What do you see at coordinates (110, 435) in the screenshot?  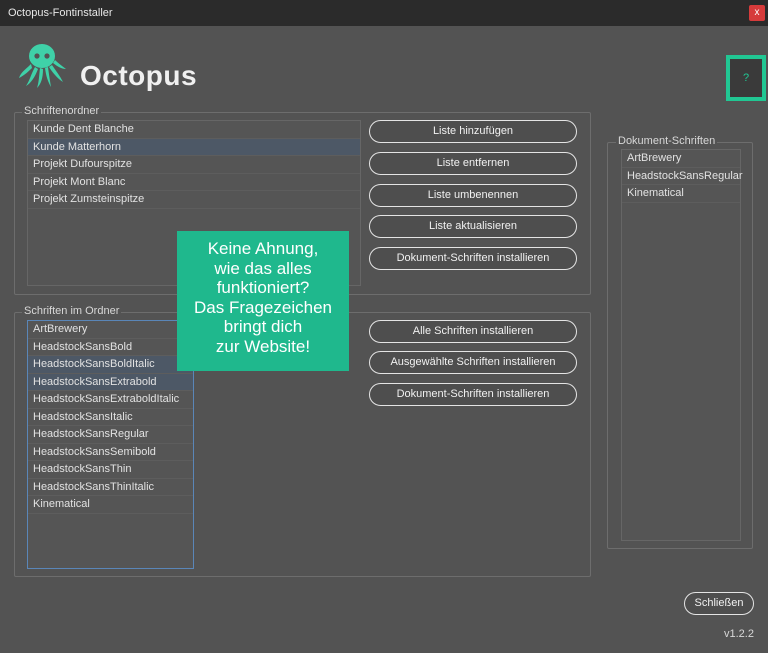 I see `font-list-item: HeadstockSansRegular` at bounding box center [110, 435].